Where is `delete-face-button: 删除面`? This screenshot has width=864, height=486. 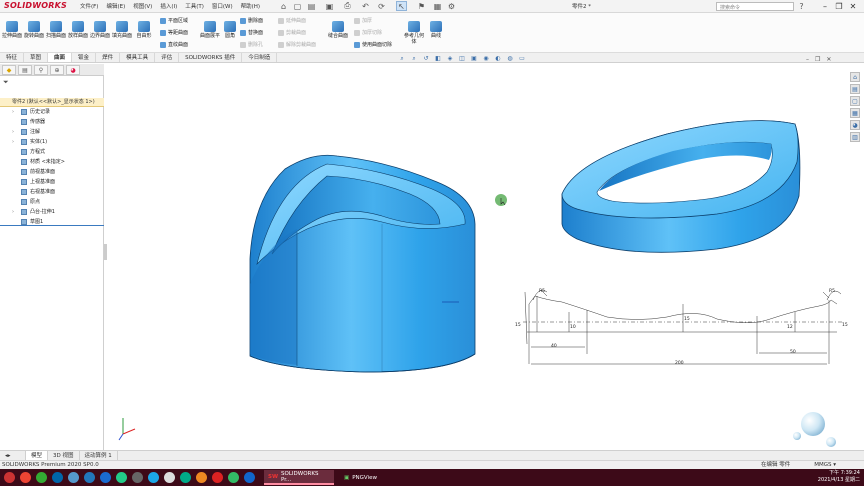
delete-face-button: 删除面 is located at coordinates (251, 20).